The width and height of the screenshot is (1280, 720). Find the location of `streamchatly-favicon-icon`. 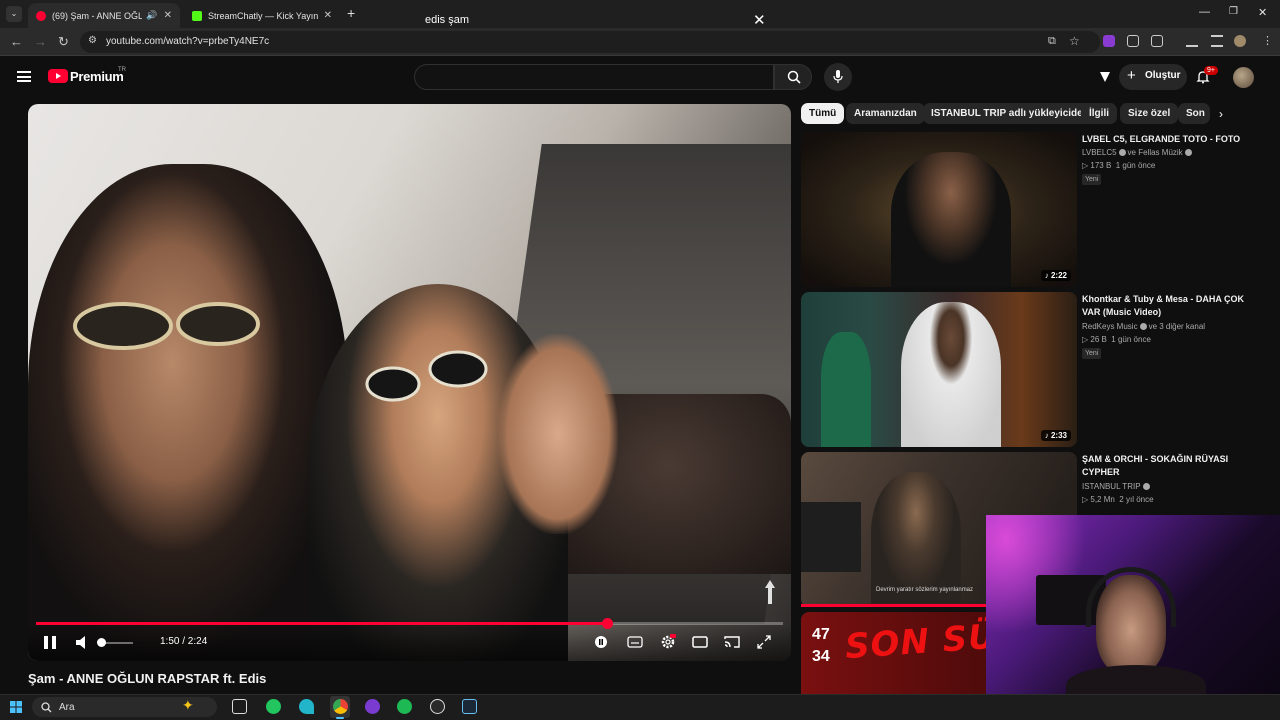

streamchatly-favicon-icon is located at coordinates (197, 15).